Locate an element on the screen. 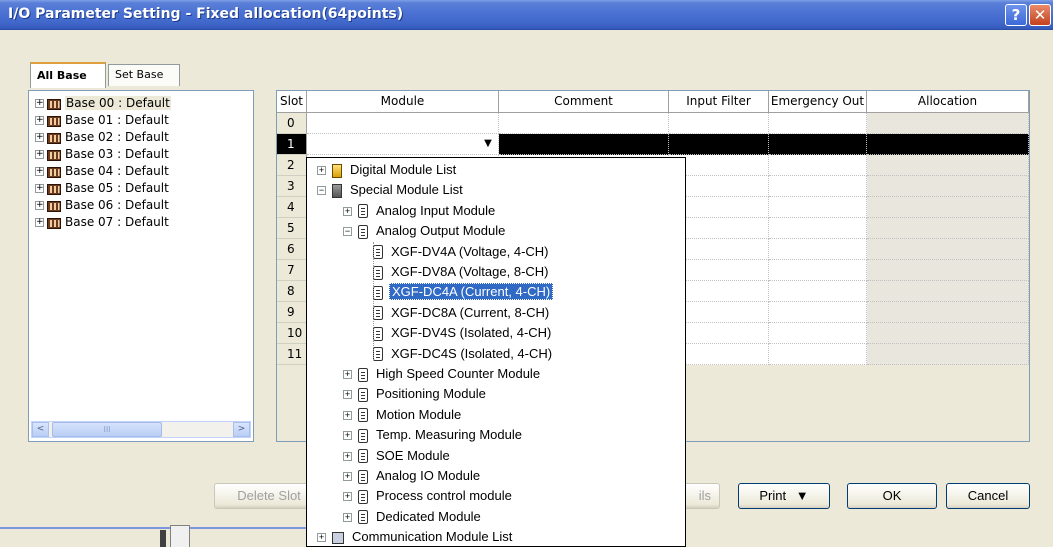 This screenshot has height=547, width=1053. dropdown-tree-item: − Special Module List is located at coordinates (391, 190).